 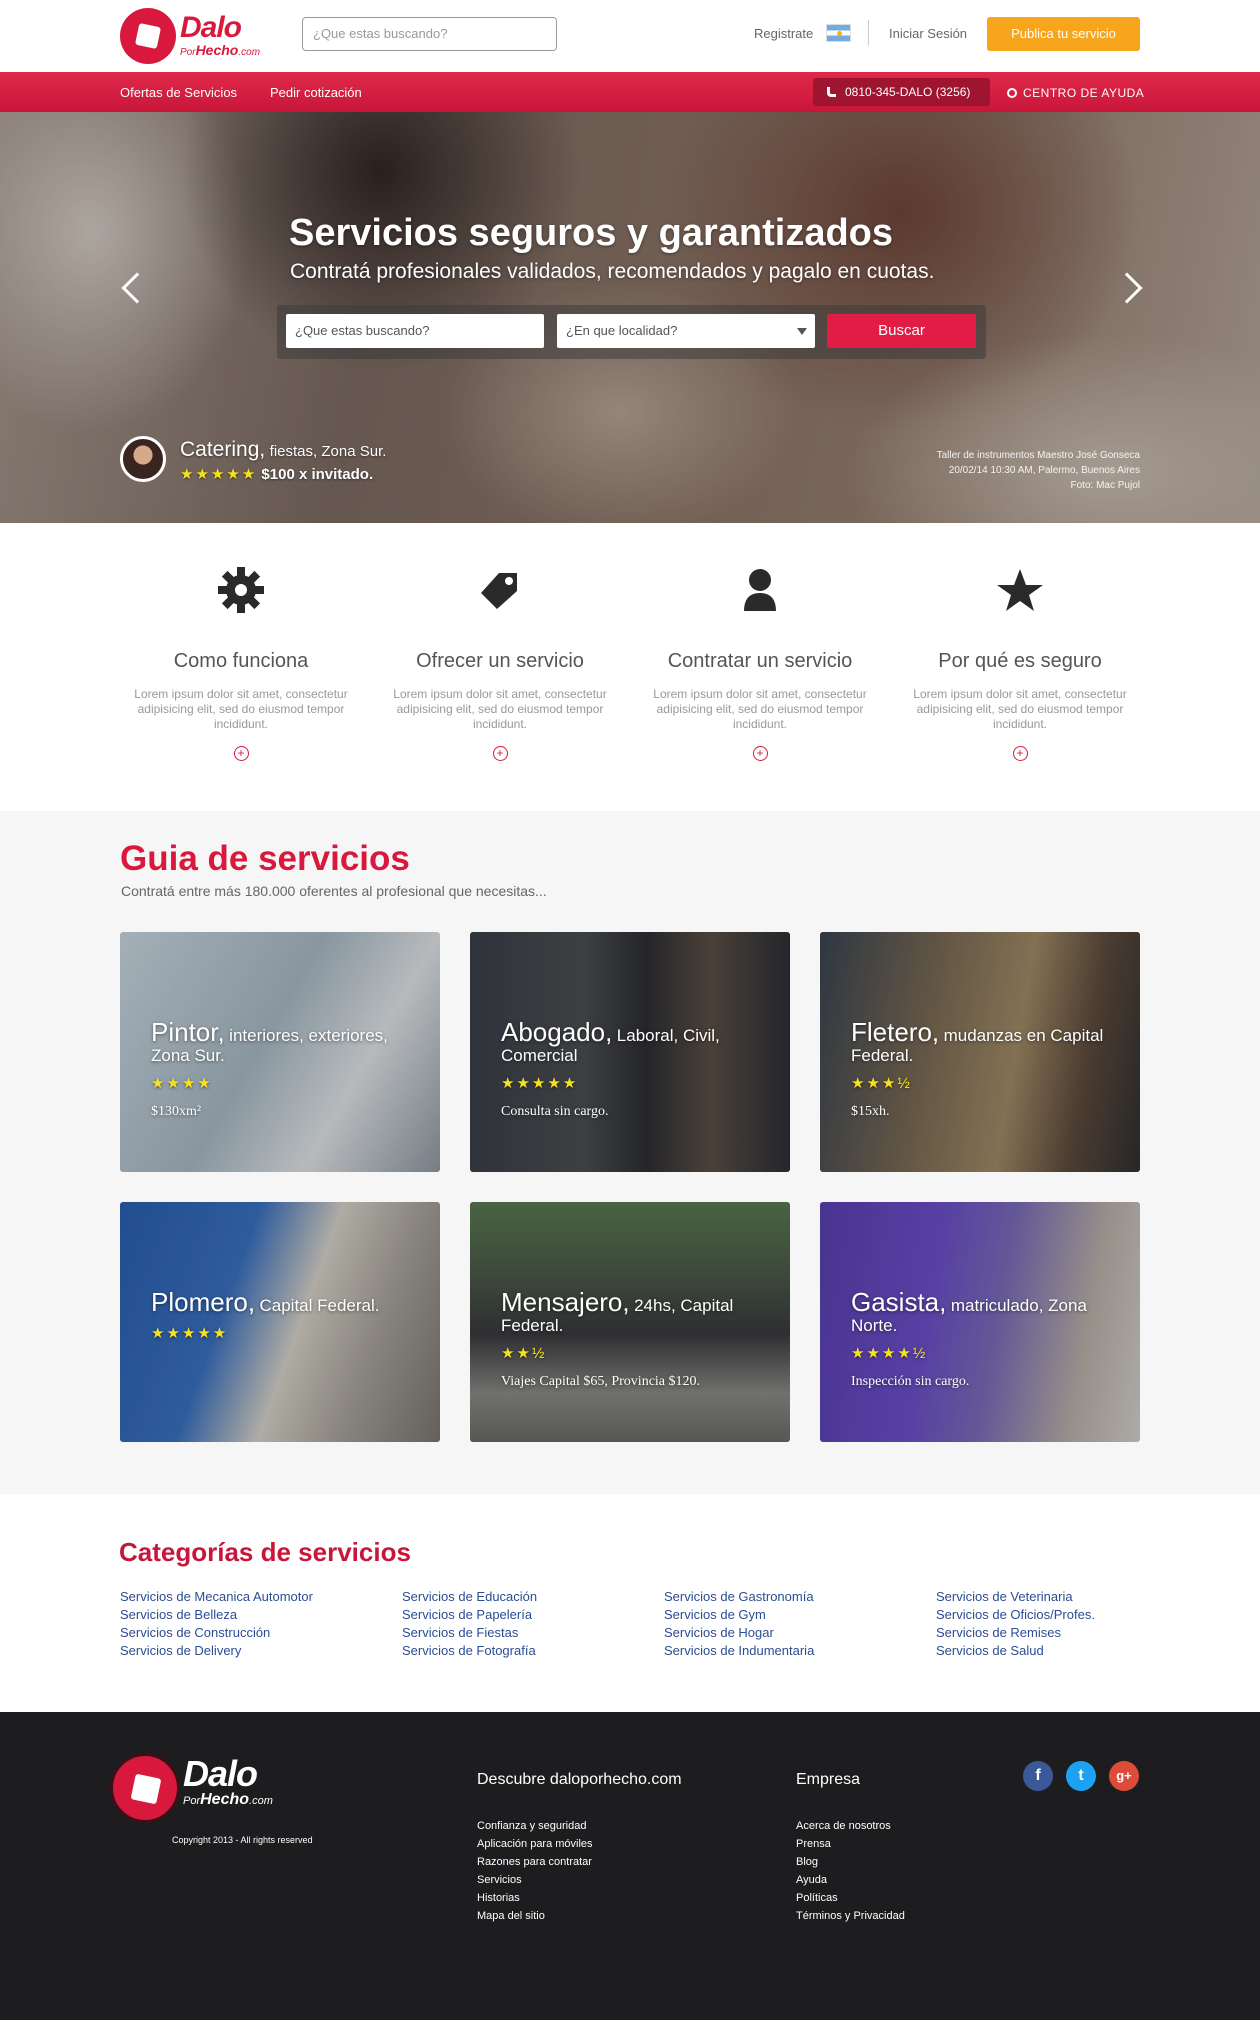 I want to click on feature-title: Como funciona, so click(x=241, y=661).